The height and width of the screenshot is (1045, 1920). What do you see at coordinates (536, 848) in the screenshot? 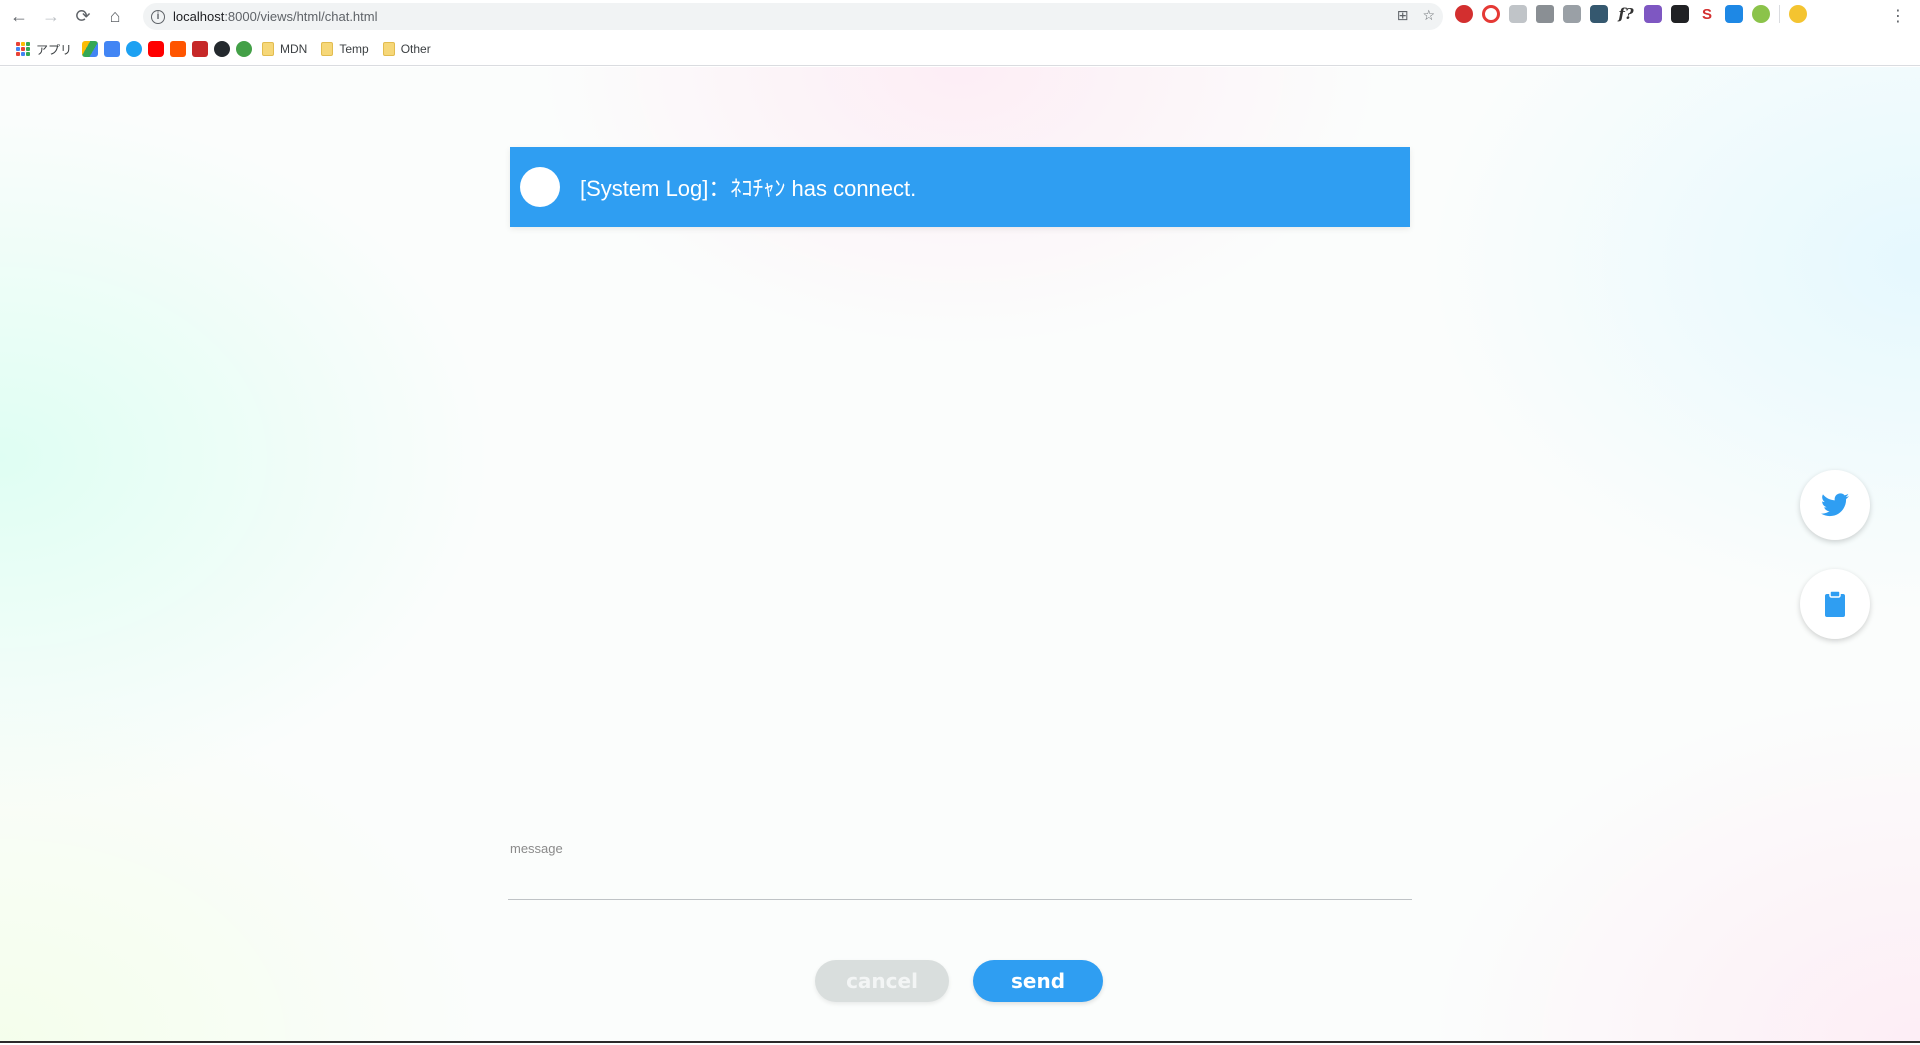
I see `message-label: message` at bounding box center [536, 848].